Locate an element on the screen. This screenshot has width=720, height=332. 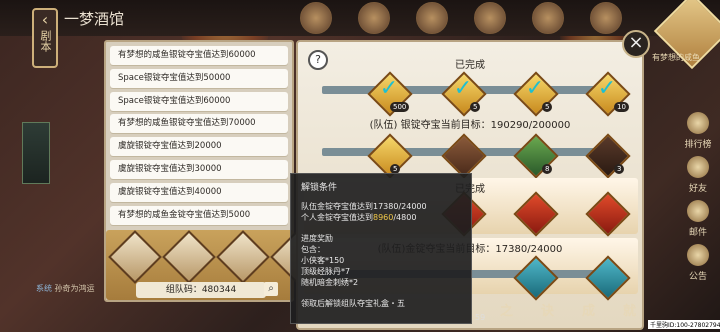
condition-label: 个人金锭夺宝值达到 is located at coordinates (337, 217).